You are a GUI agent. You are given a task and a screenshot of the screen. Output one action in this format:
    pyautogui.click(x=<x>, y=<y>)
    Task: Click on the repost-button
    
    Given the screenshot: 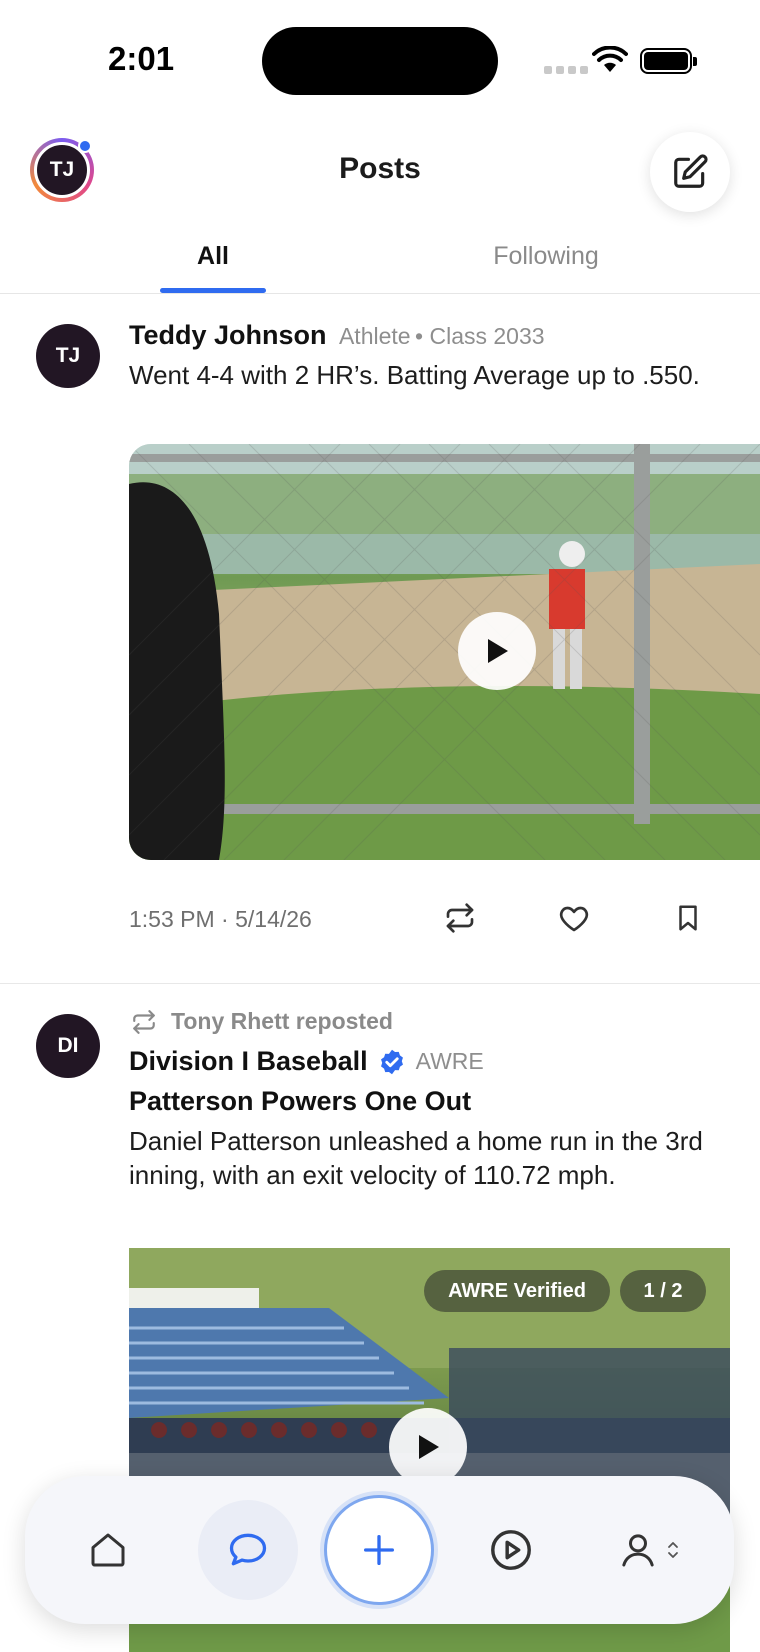 What is the action you would take?
    pyautogui.click(x=460, y=918)
    